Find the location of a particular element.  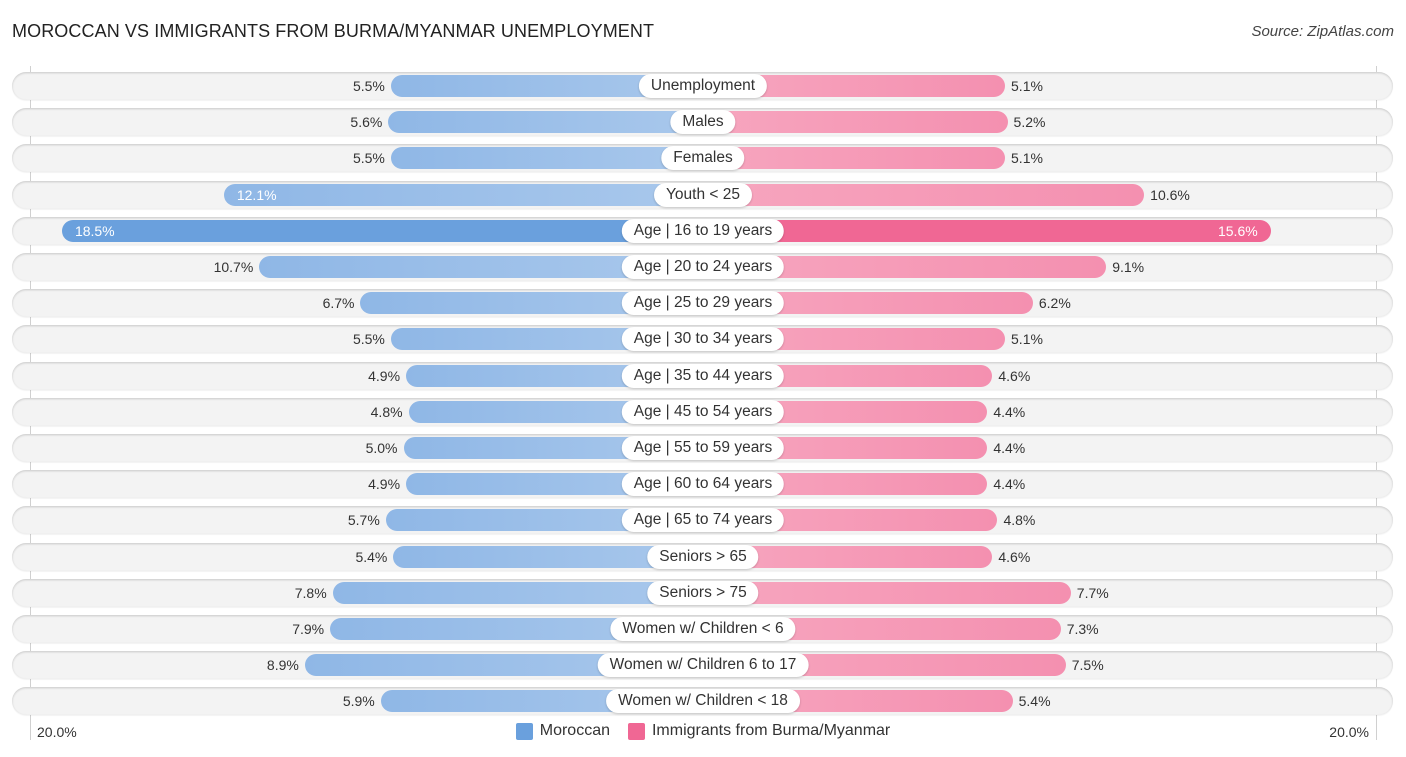

legend: Moroccan Immigrants from Burma/Myanmar is located at coordinates (703, 731).